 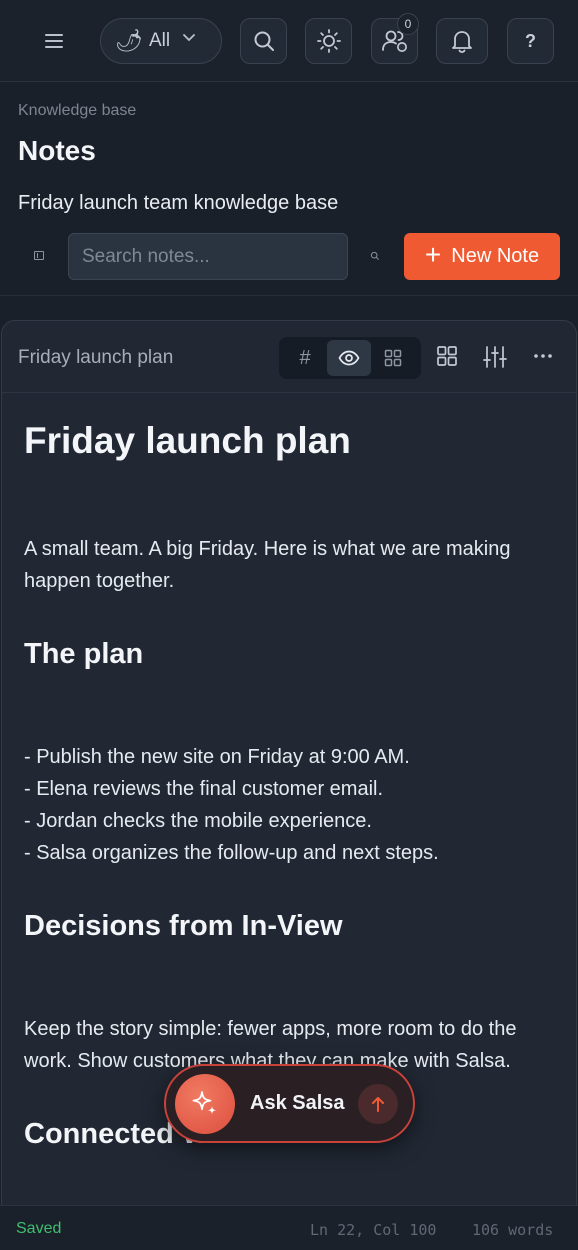 What do you see at coordinates (96, 357) in the screenshot?
I see `note-title-label: Friday launch plan` at bounding box center [96, 357].